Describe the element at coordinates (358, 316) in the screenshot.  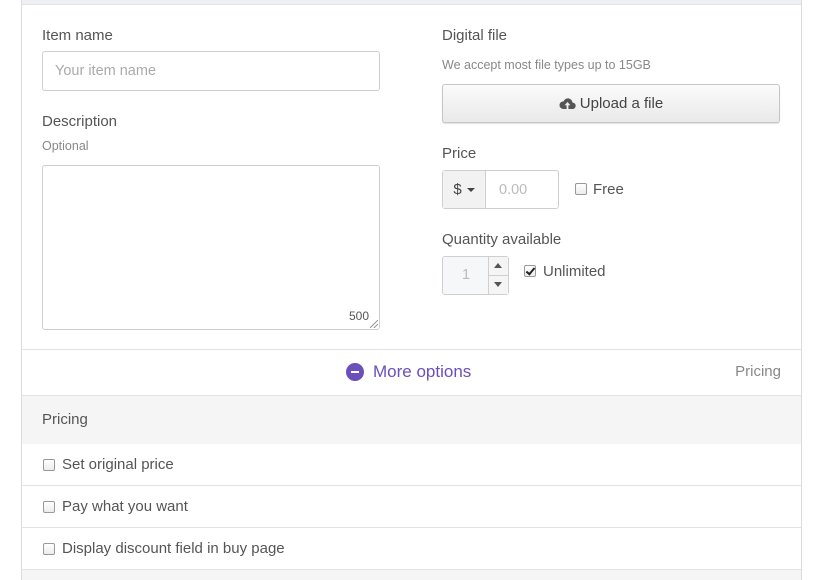
I see `character-counter: 500` at that location.